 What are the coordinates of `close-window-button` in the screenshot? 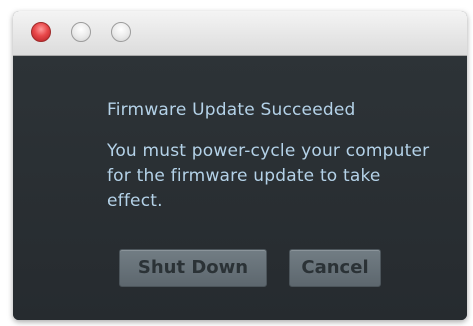 It's located at (41, 32).